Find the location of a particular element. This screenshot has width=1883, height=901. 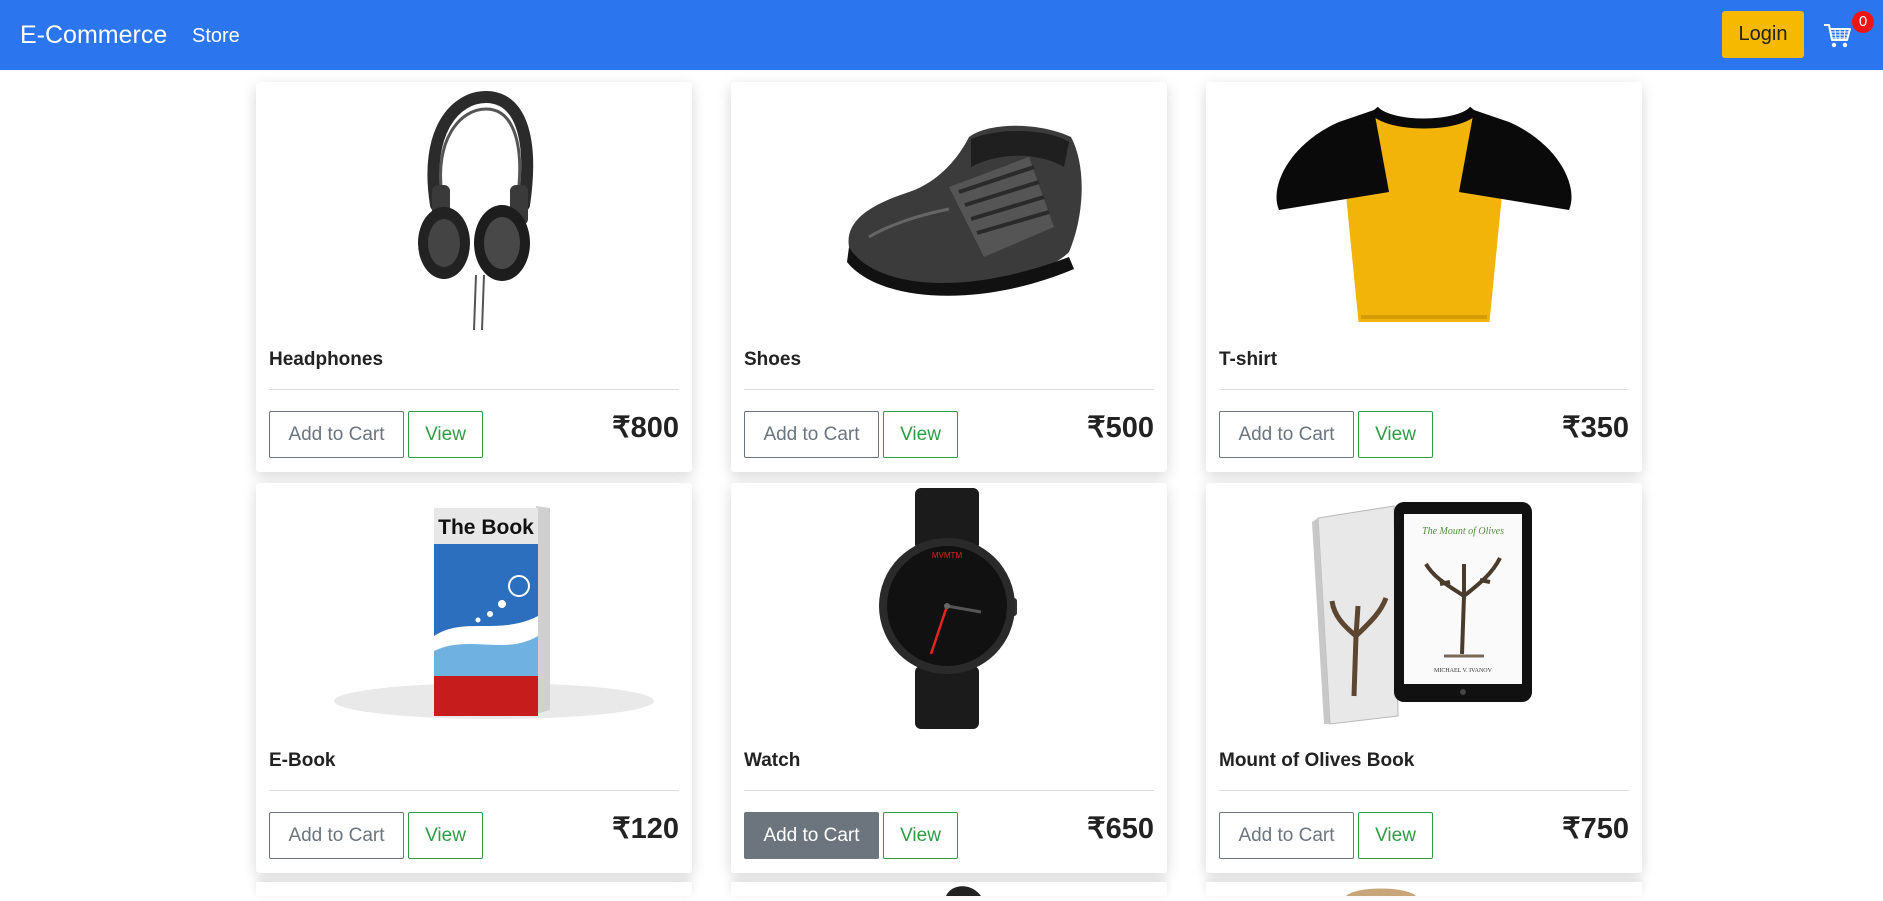

product-name: Headphones is located at coordinates (326, 359).